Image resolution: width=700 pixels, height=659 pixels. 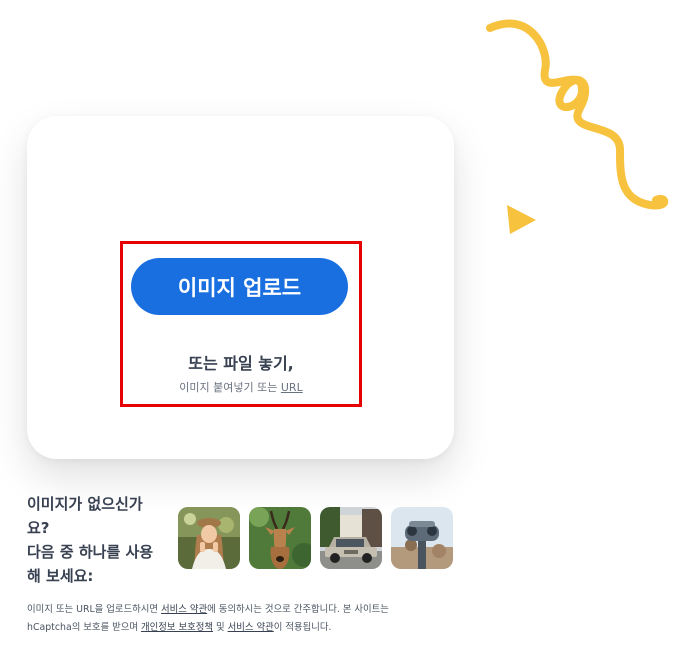 I want to click on legal-text: 에 동의하시는 것으로 간주합니다. 본 사이트는, so click(x=298, y=609).